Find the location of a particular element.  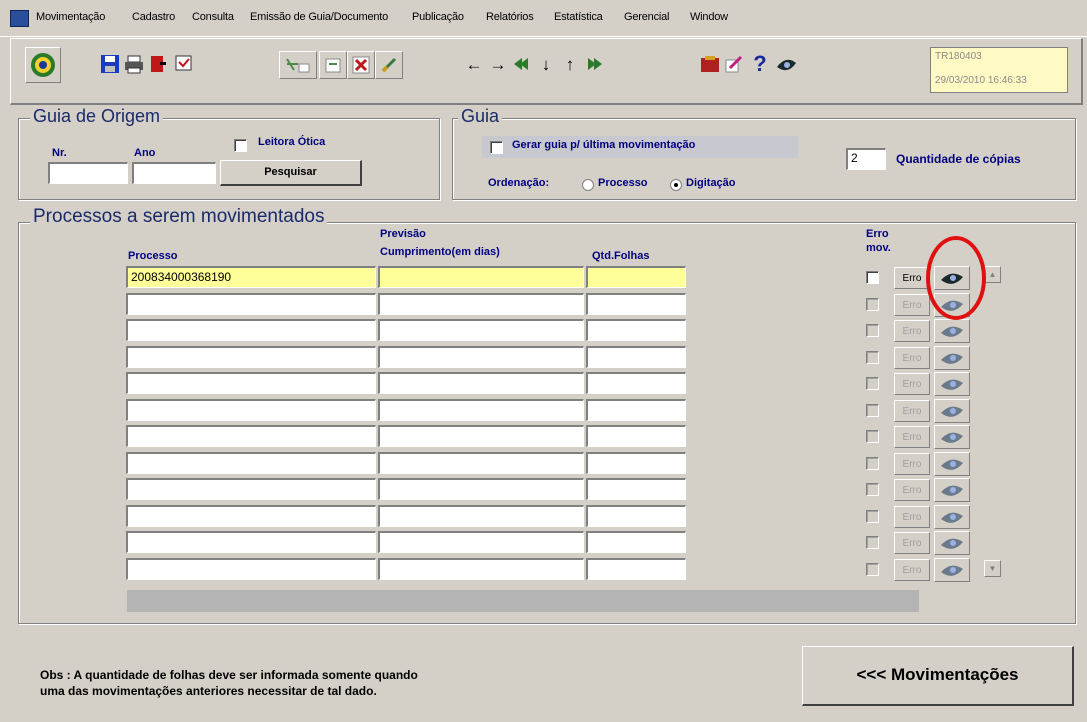

ordenacao-processo-radio is located at coordinates (588, 185).